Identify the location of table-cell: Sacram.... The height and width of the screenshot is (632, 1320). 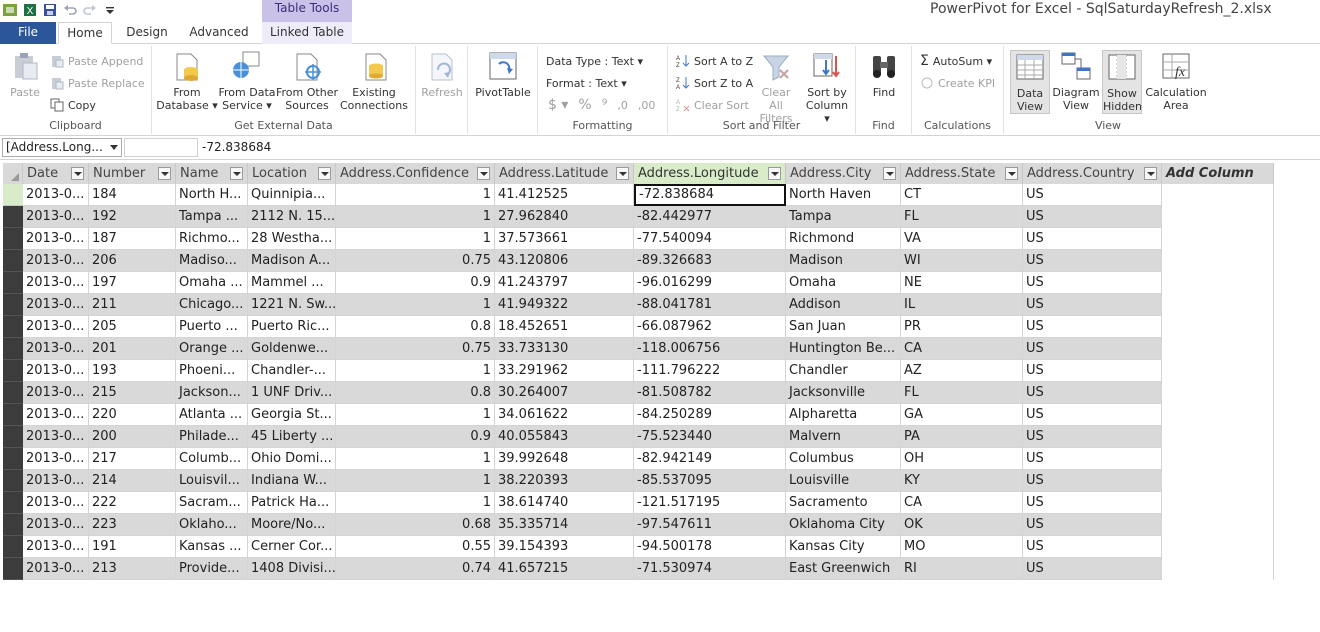
(212, 503).